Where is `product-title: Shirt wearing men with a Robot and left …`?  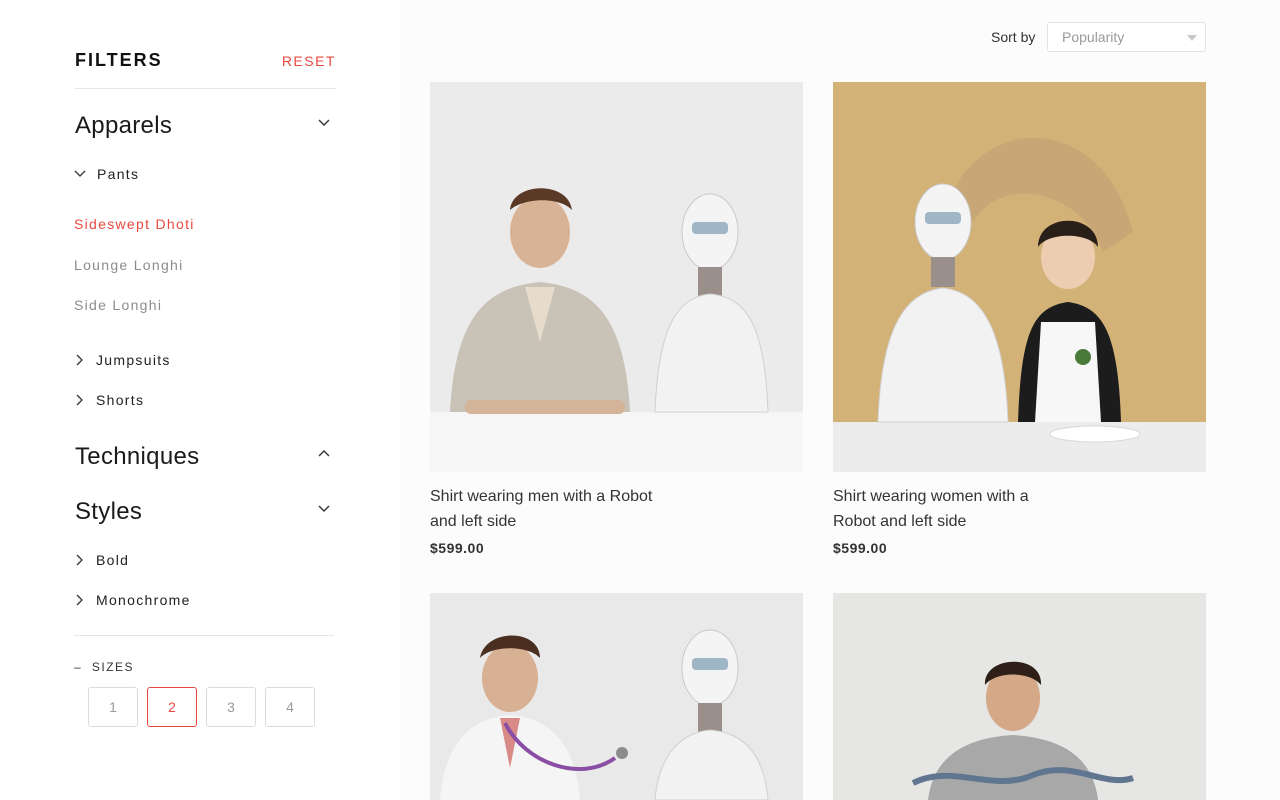
product-title: Shirt wearing men with a Robot and left … is located at coordinates (545, 509).